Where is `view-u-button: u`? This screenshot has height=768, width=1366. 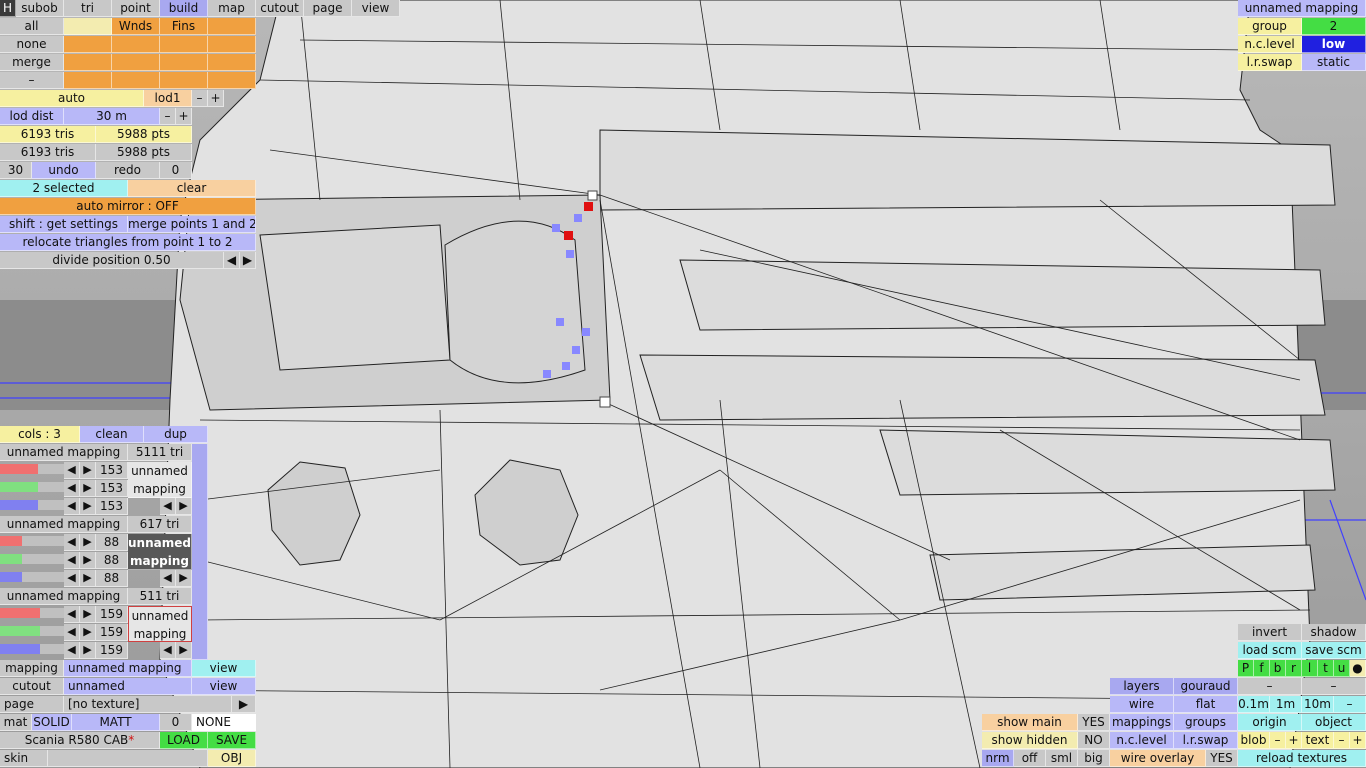
view-u-button: u is located at coordinates (1342, 668).